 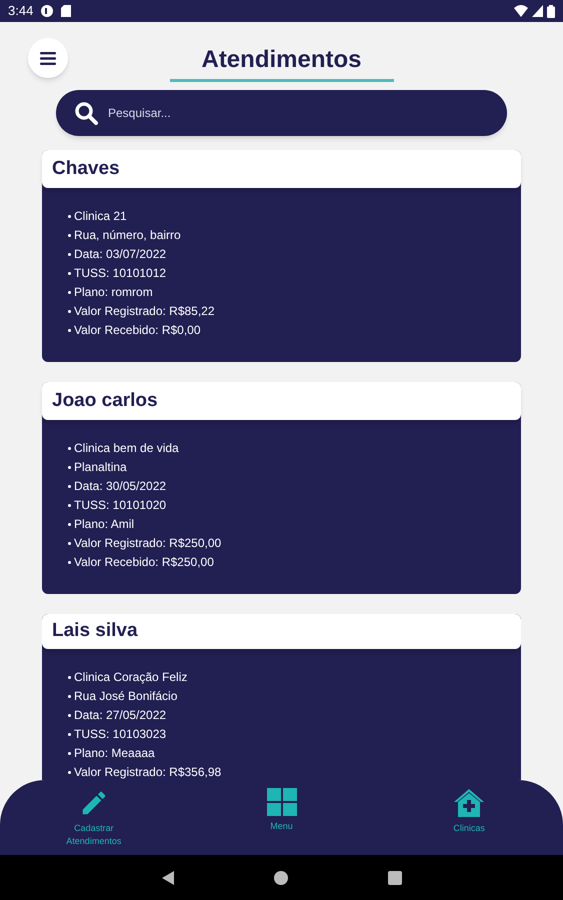 What do you see at coordinates (47, 11) in the screenshot?
I see `notification-icon` at bounding box center [47, 11].